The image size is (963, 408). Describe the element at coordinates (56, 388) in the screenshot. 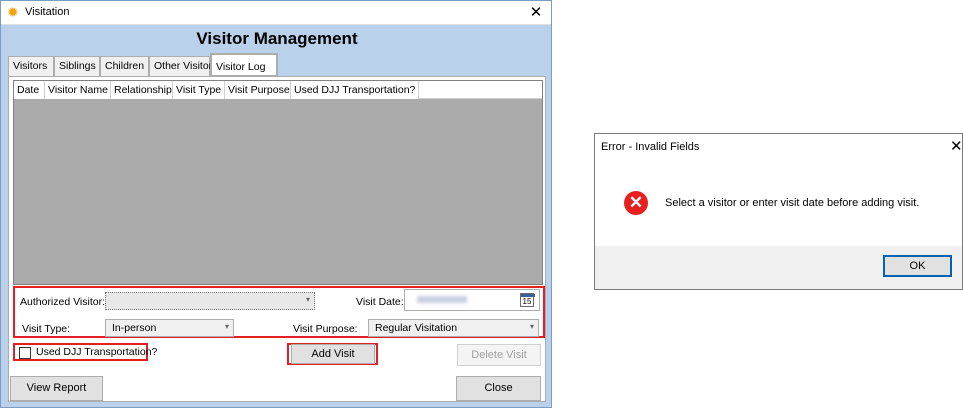

I see `view-report-button: View Report` at that location.